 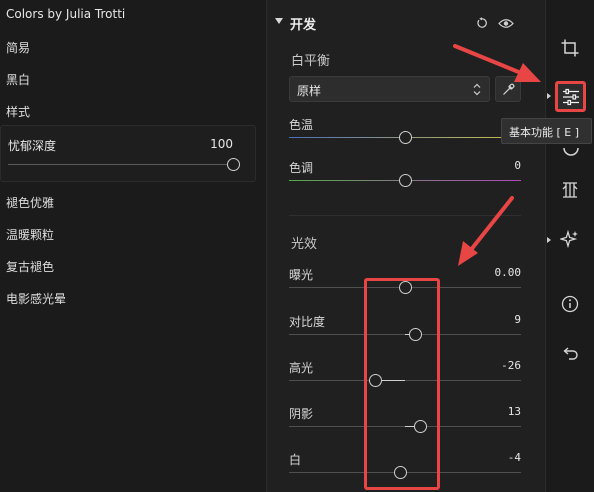 I want to click on preset-item: 褪色优雅, so click(x=30, y=202).